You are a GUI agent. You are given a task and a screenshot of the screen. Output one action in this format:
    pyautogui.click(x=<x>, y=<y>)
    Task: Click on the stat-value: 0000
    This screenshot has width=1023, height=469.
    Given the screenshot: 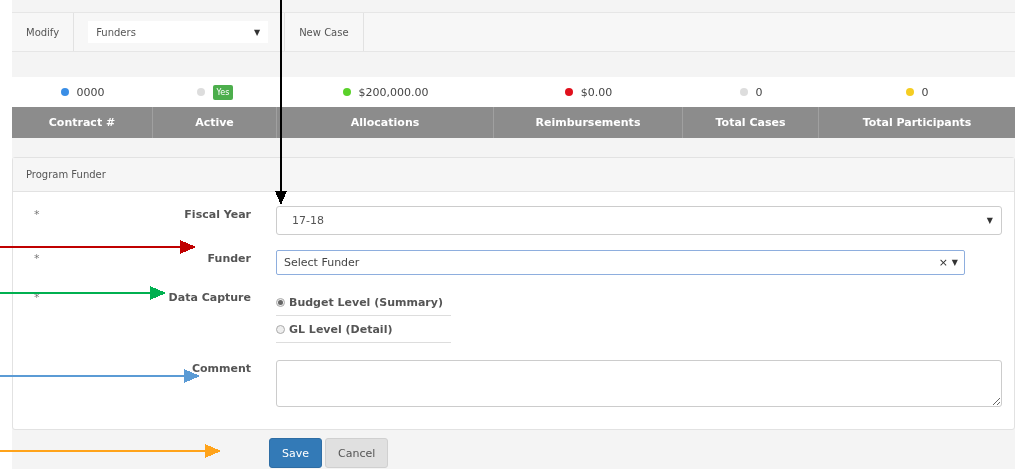 What is the action you would take?
    pyautogui.click(x=90, y=92)
    